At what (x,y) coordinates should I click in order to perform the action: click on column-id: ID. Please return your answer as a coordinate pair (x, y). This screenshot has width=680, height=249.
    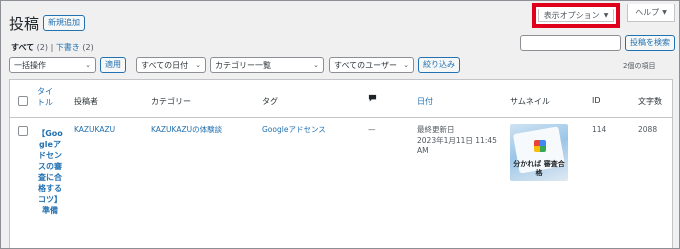
    Looking at the image, I should click on (596, 100).